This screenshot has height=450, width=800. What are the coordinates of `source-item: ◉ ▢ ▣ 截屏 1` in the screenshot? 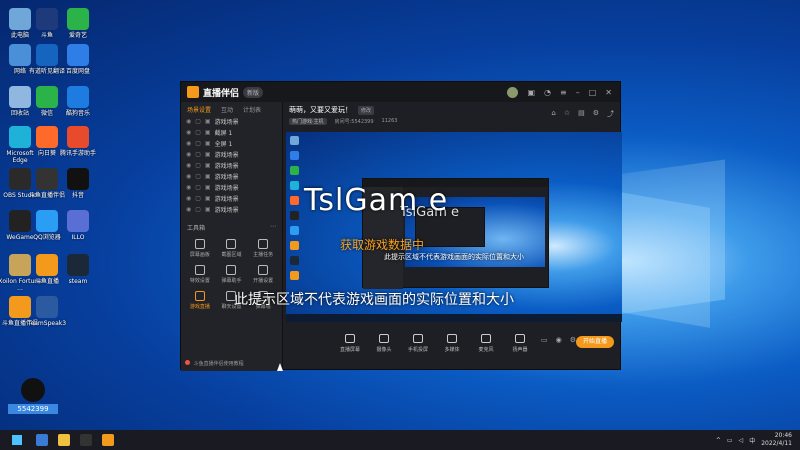 It's located at (231, 132).